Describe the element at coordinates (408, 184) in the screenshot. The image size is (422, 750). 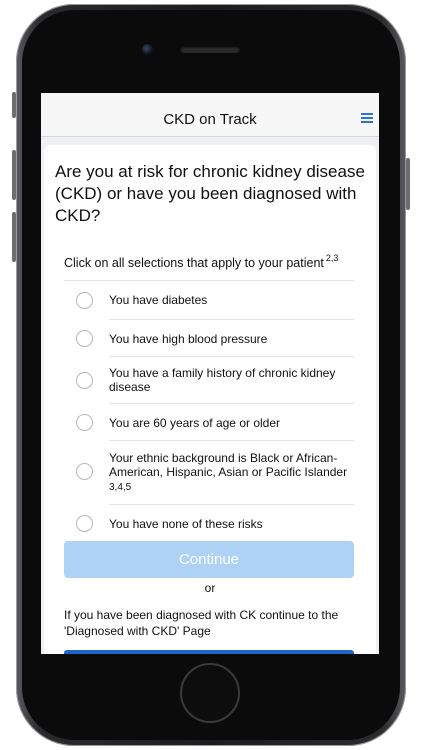
I see `power-button` at that location.